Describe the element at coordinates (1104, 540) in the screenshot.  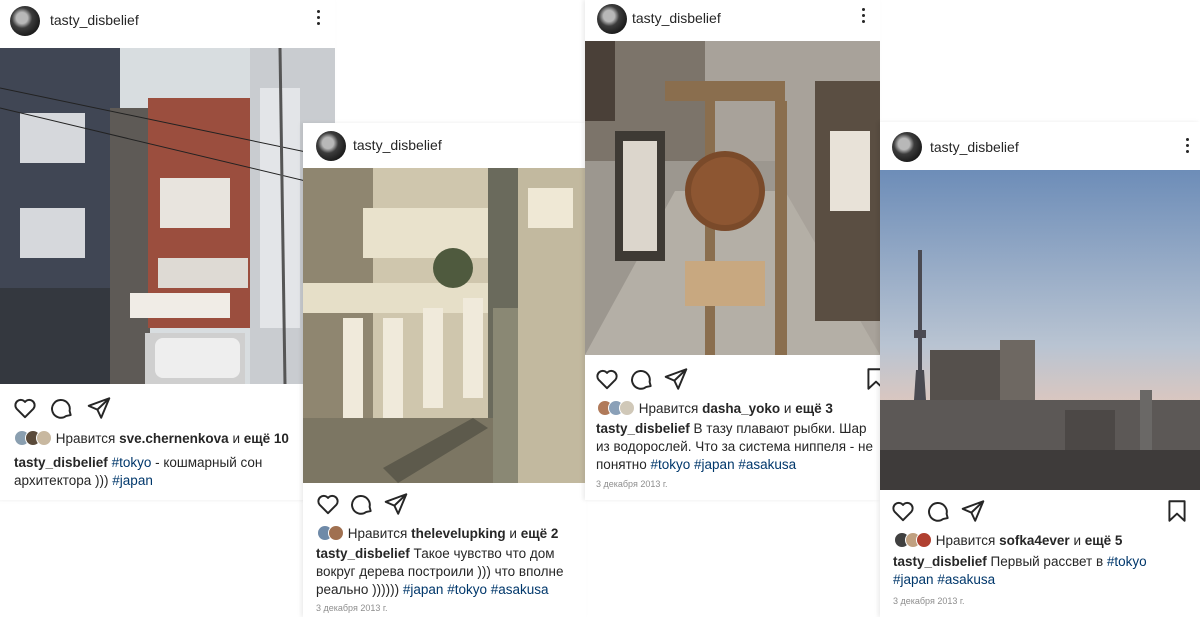
I see `likes-more: ещё 5` at that location.